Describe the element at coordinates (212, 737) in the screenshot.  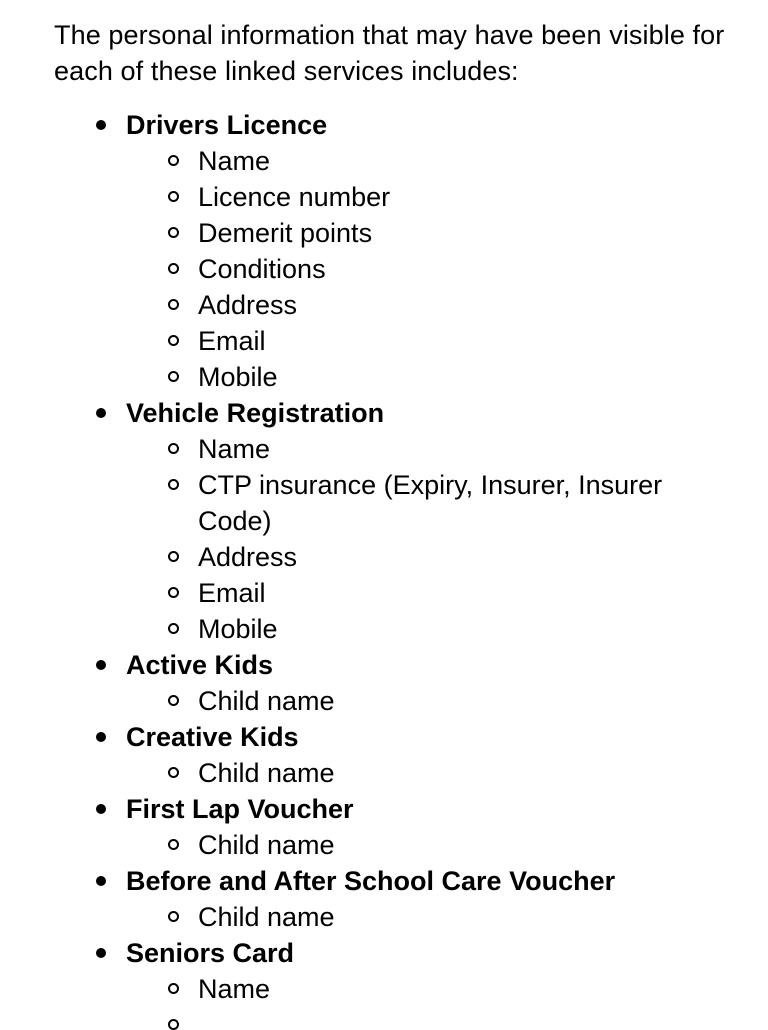
I see `service-label: Creative Kids` at that location.